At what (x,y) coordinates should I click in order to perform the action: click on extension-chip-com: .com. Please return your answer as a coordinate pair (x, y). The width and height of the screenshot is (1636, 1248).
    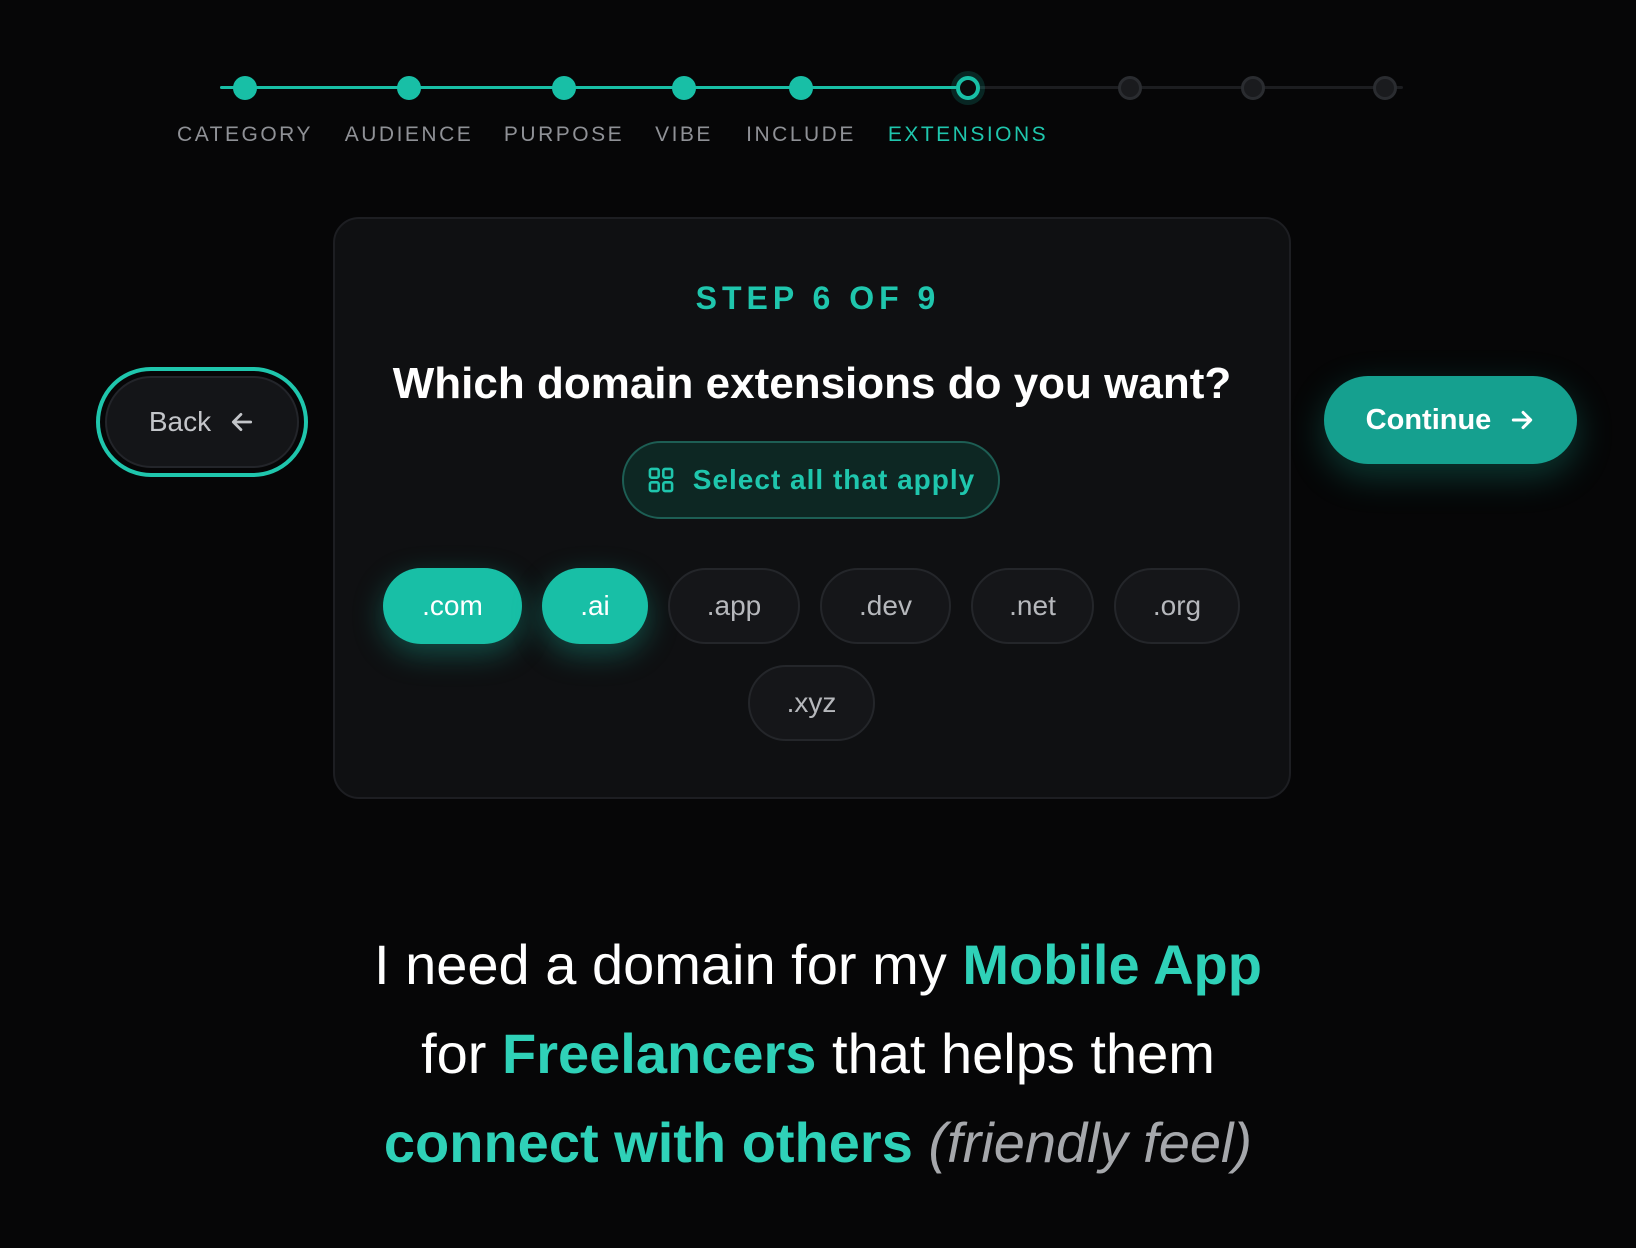
    Looking at the image, I should click on (452, 606).